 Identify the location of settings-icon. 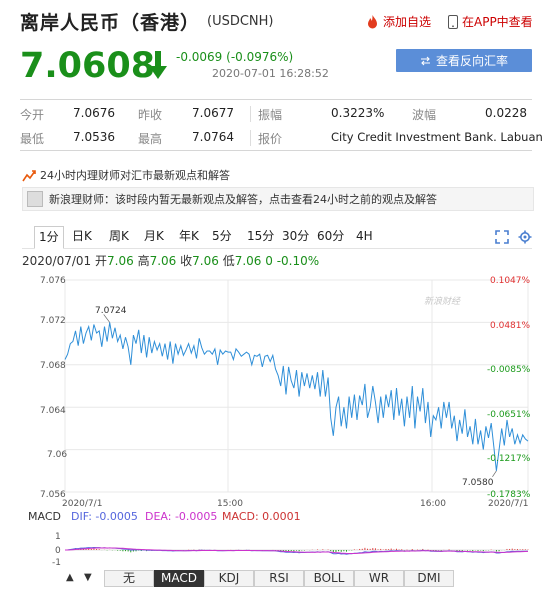
(525, 237).